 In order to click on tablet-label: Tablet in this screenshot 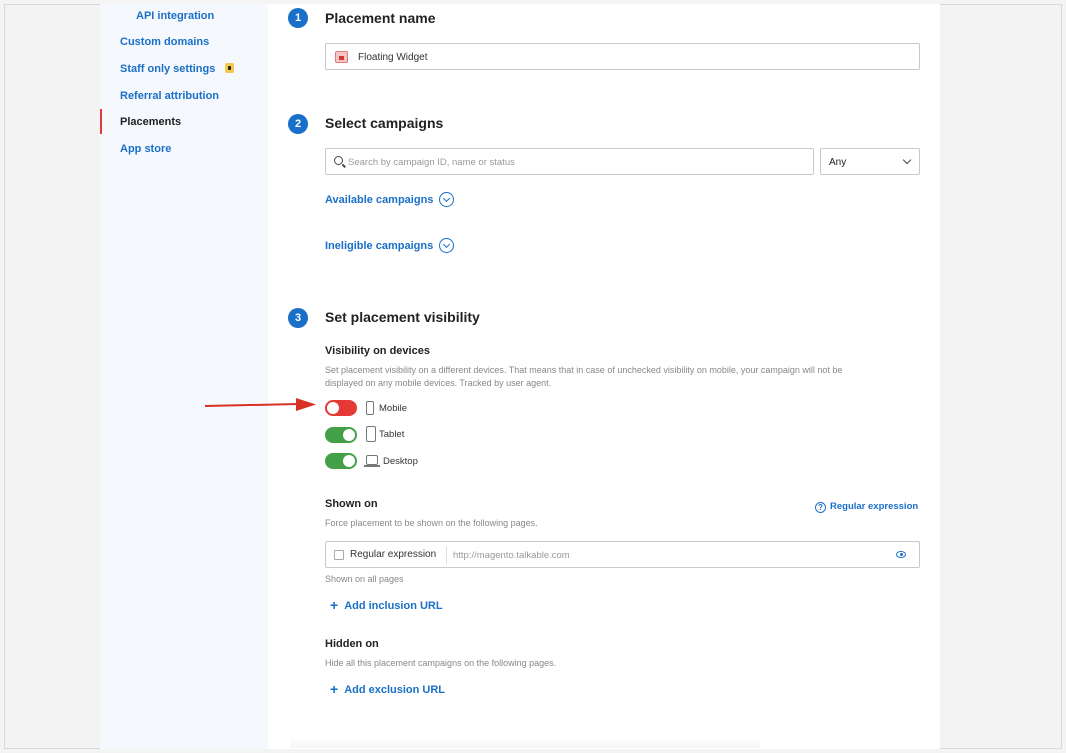, I will do `click(392, 434)`.